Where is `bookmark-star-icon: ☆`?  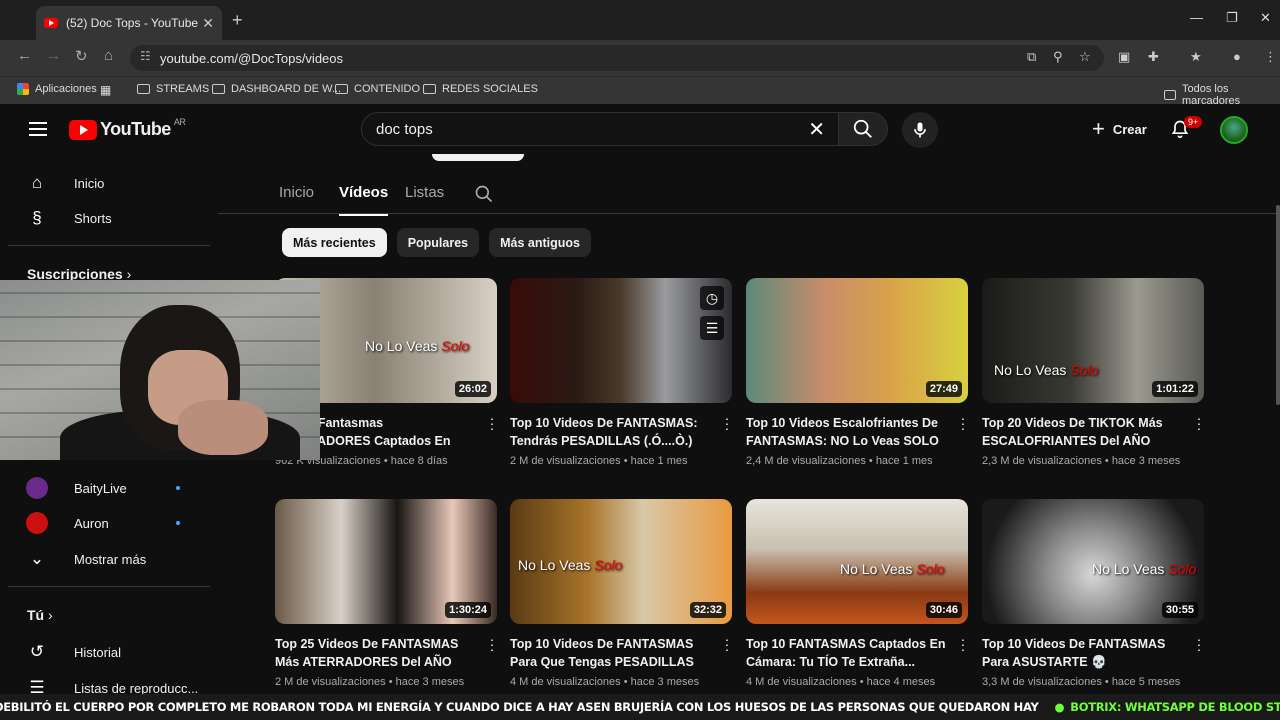
bookmark-star-icon: ☆ is located at coordinates (1085, 57).